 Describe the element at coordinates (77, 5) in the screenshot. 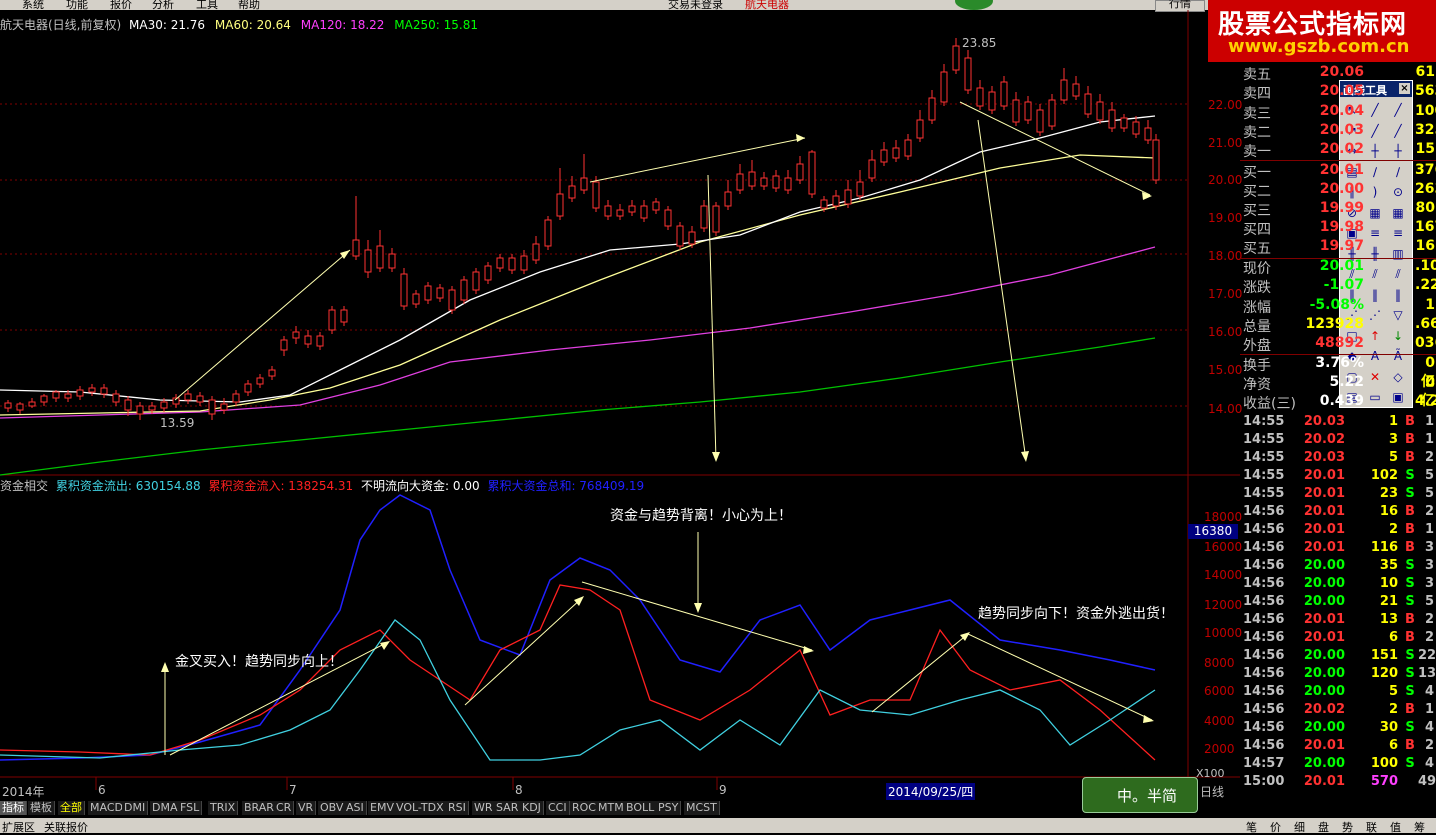

I see `menu-function: 功能` at that location.